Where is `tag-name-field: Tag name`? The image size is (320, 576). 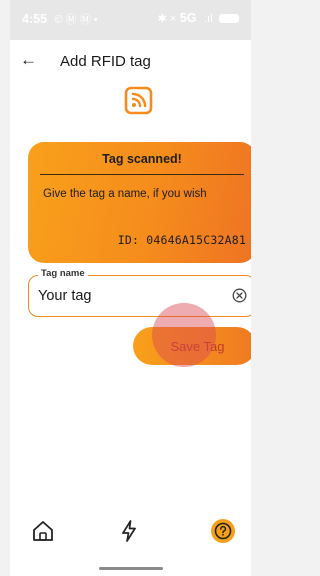
tag-name-field: Tag name is located at coordinates (139, 292).